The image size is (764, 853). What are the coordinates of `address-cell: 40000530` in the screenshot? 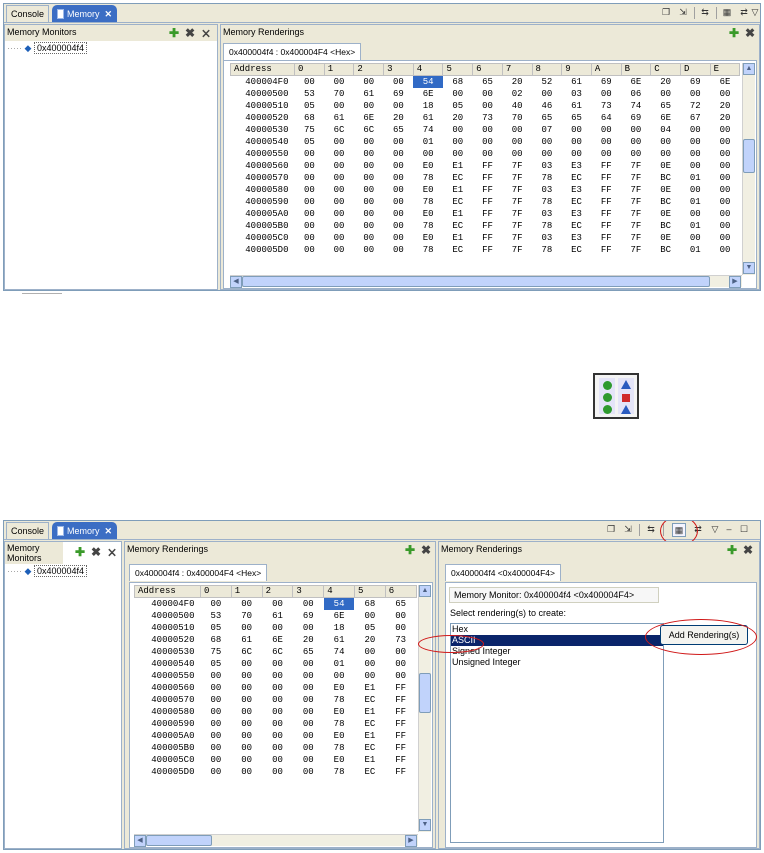 It's located at (263, 130).